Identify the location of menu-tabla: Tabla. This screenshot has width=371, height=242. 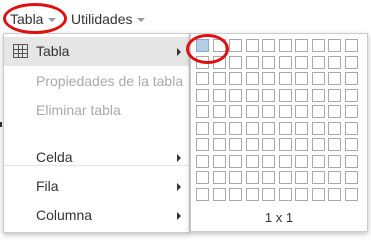
(33, 19).